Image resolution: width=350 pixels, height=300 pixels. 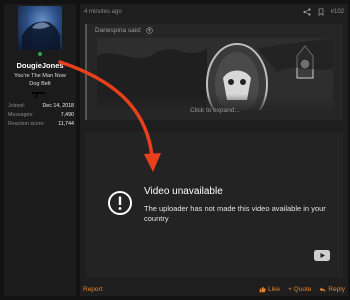 I want to click on stat-row-messages: Messages: 7,490, so click(x=41, y=115).